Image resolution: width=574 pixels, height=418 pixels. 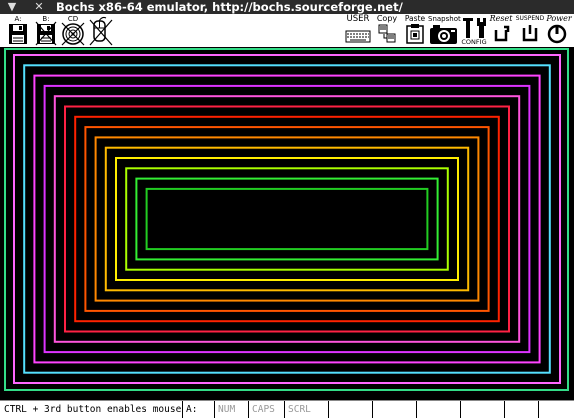 What do you see at coordinates (443, 34) in the screenshot?
I see `camera-icon` at bounding box center [443, 34].